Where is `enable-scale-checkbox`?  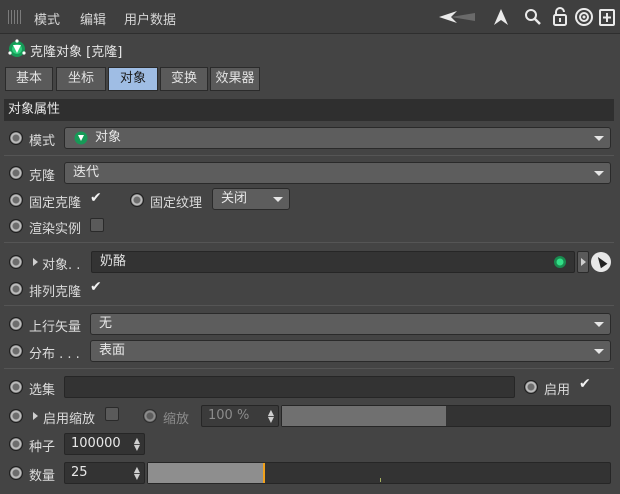 enable-scale-checkbox is located at coordinates (112, 414).